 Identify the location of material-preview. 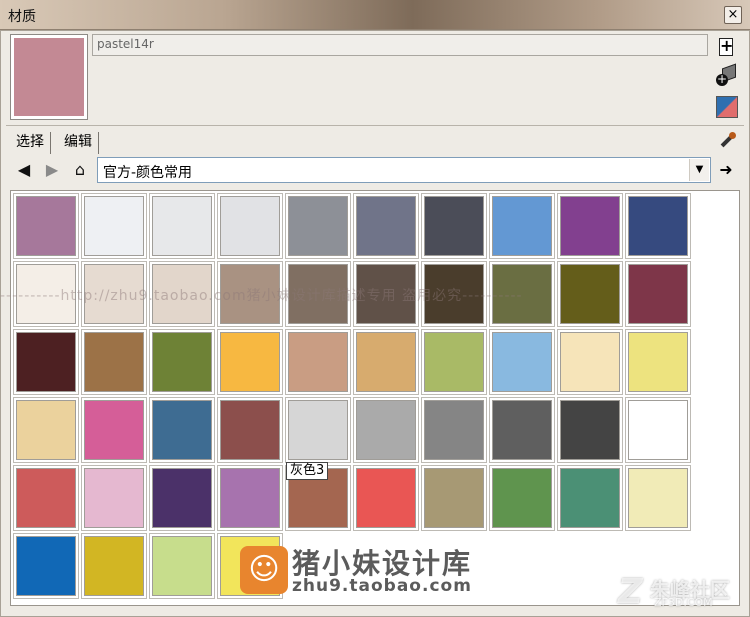
(49, 77).